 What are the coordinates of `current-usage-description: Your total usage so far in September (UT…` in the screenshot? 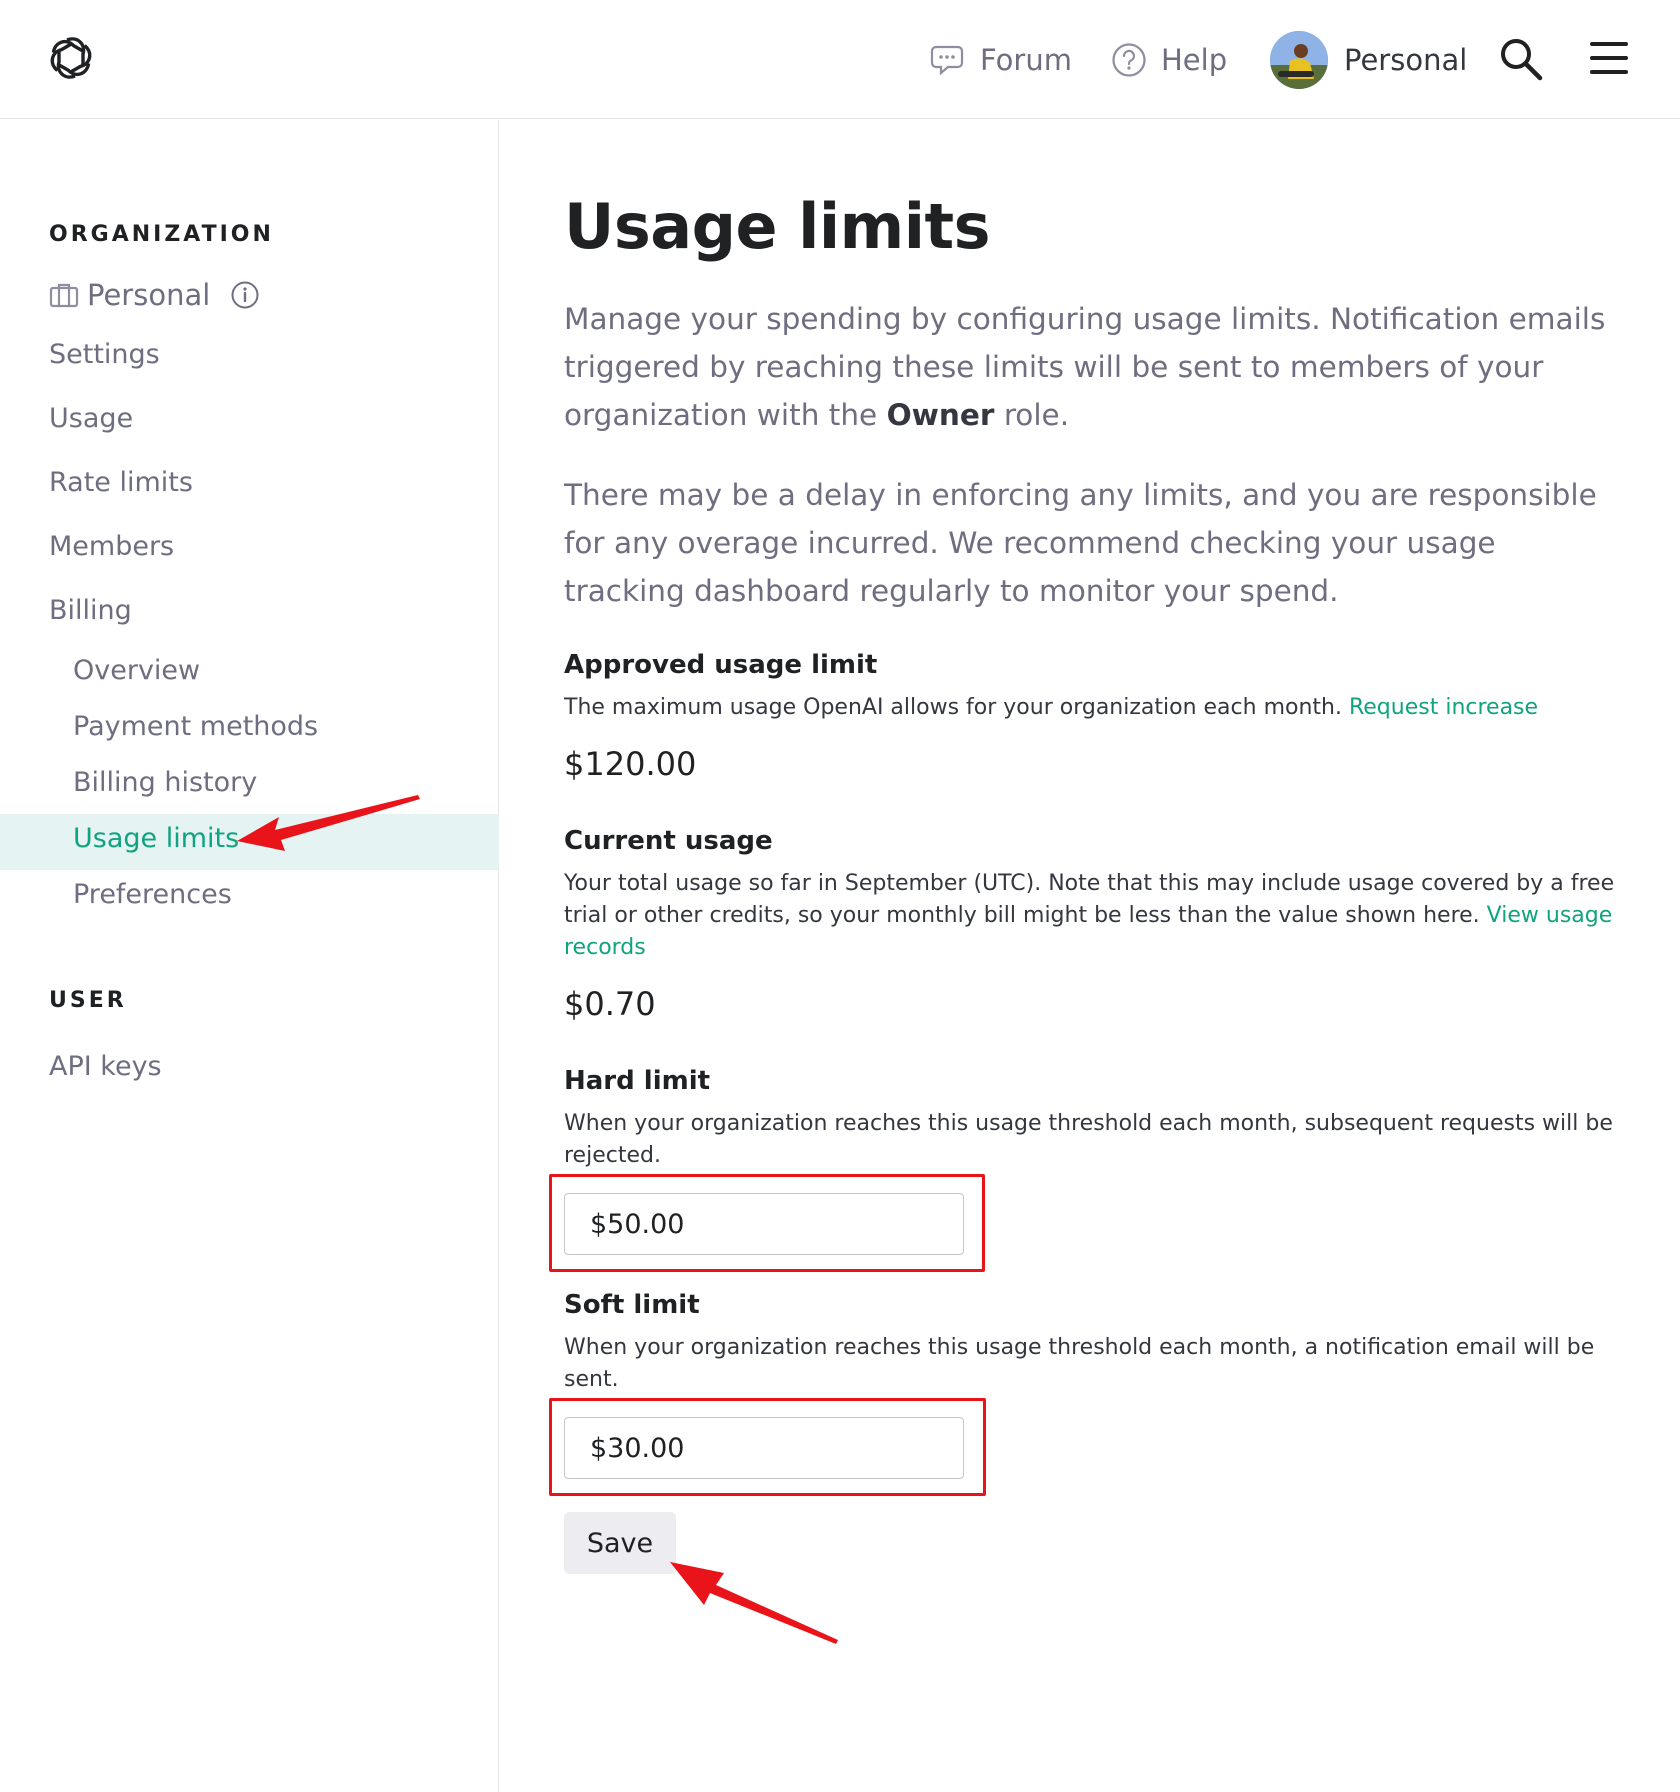 It's located at (1089, 915).